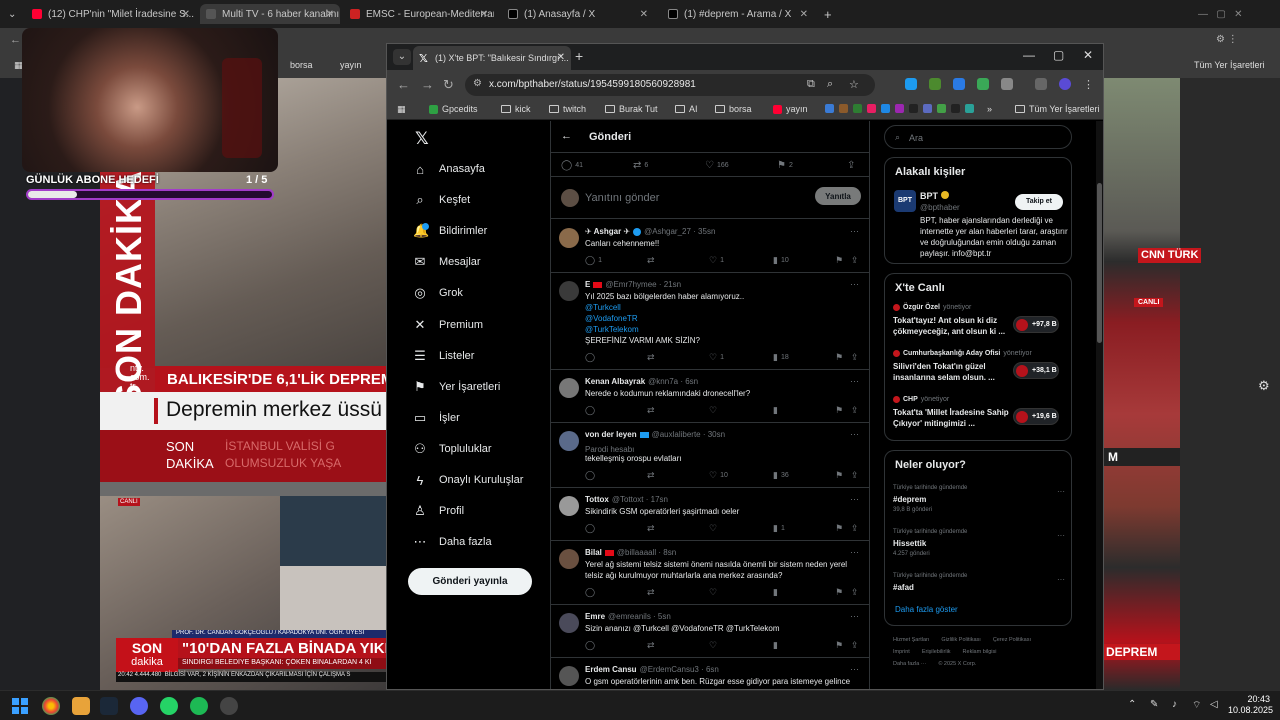  Describe the element at coordinates (199, 706) in the screenshot. I see `spotify-icon` at that location.